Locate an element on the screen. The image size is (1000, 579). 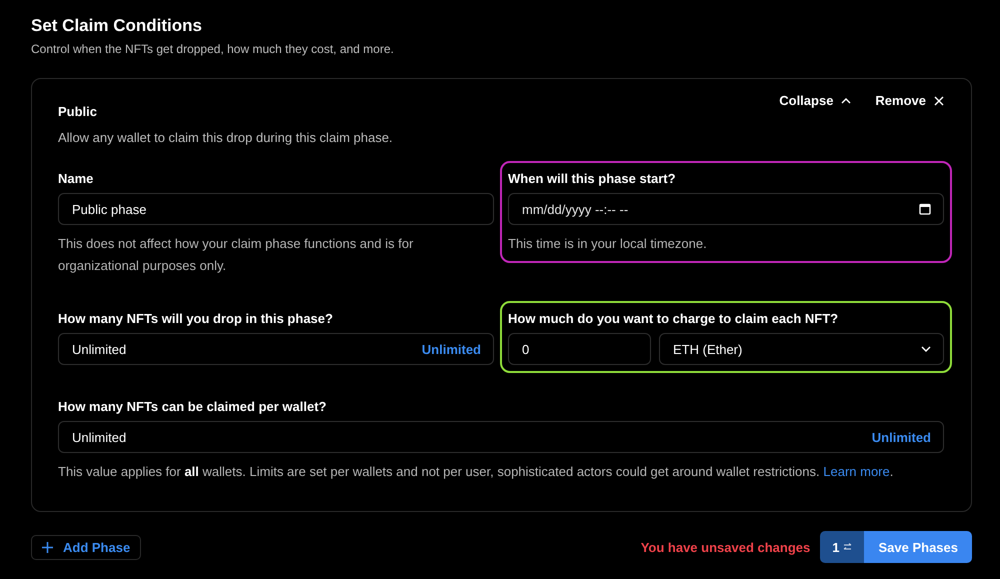
page-title: Set Claim Conditions is located at coordinates (117, 26).